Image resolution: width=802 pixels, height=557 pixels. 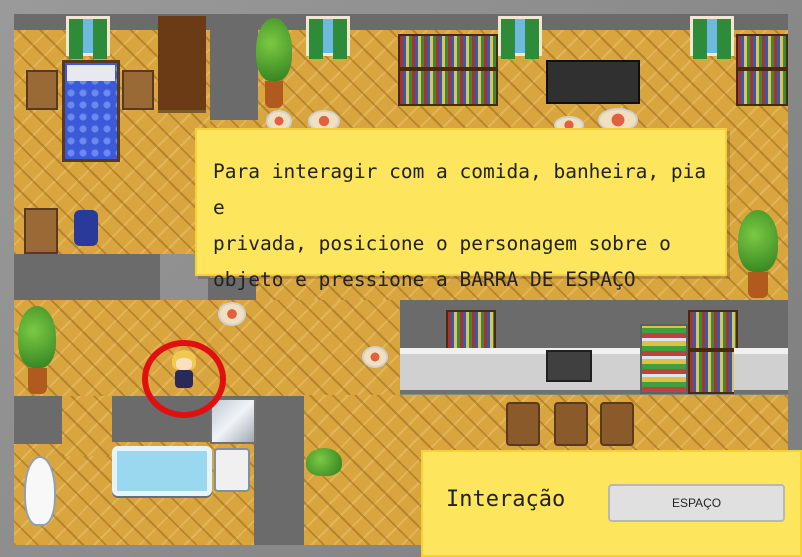 What do you see at coordinates (696, 503) in the screenshot?
I see `space-key-button: ESPAÇO` at bounding box center [696, 503].